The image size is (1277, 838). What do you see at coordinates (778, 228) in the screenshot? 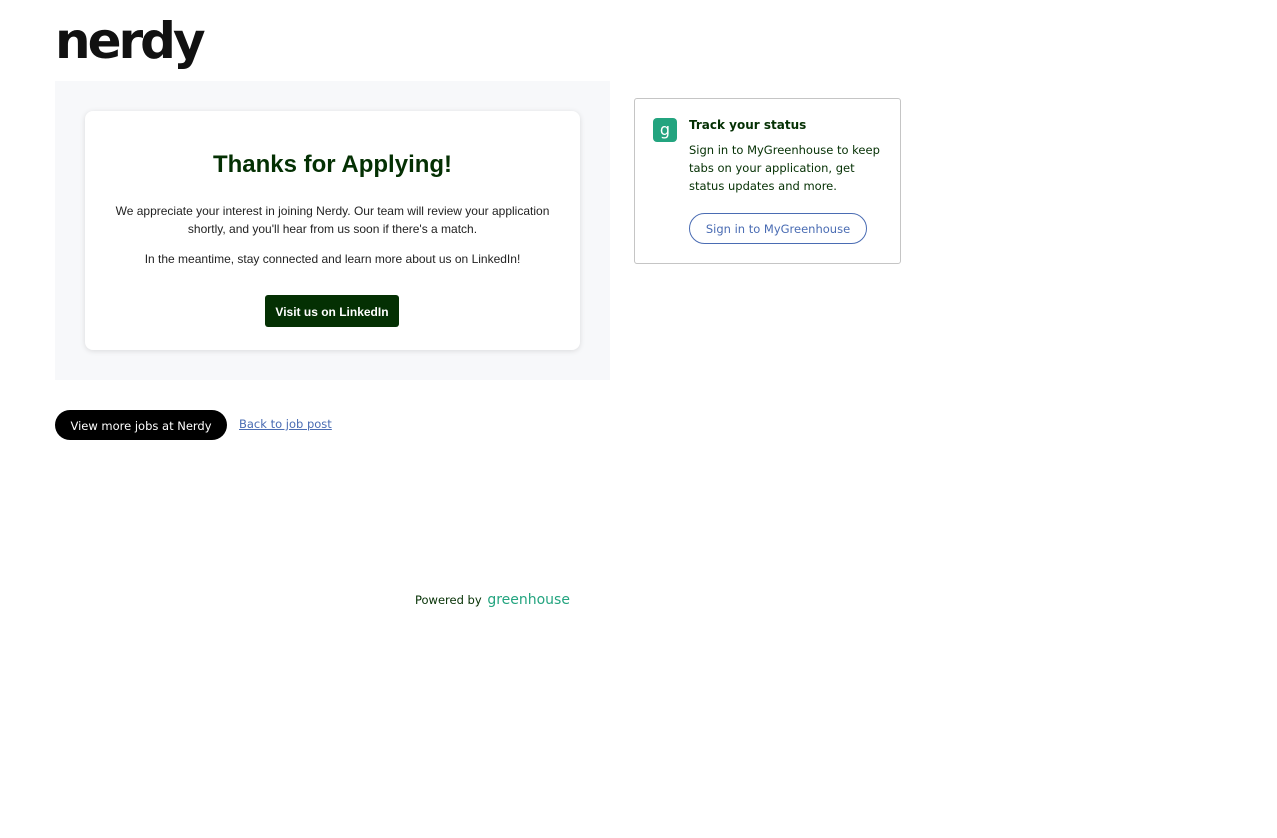
I see `sign-in-mygreenhouse-button: Sign in to MyGreenhouse` at bounding box center [778, 228].